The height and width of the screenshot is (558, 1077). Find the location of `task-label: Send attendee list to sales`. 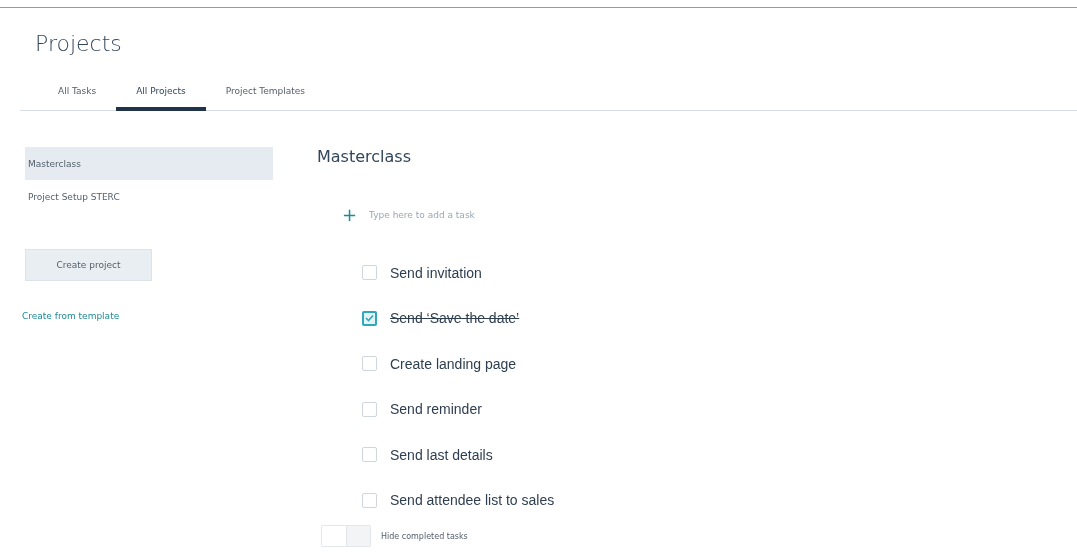

task-label: Send attendee list to sales is located at coordinates (472, 500).